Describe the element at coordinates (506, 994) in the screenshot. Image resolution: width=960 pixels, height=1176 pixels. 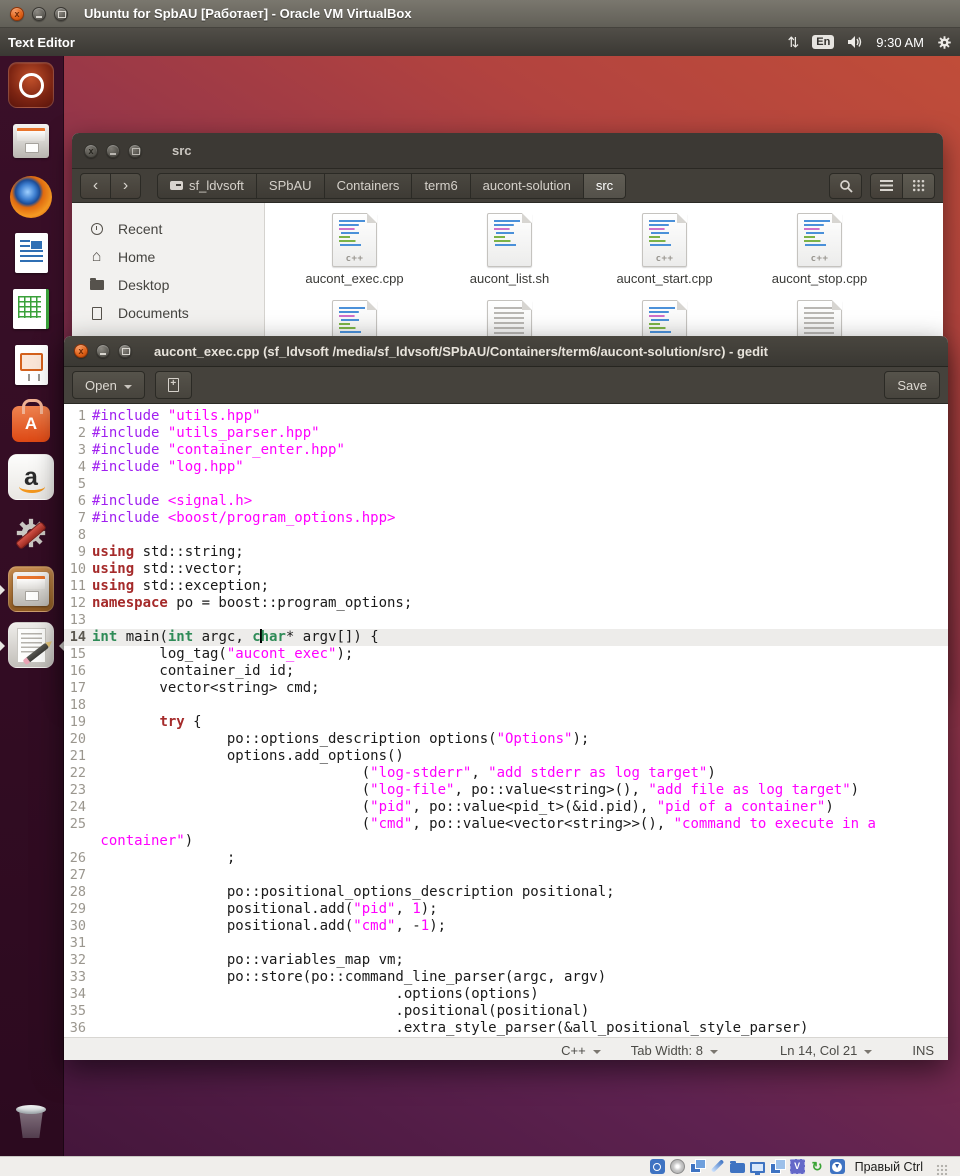
I see `code-line: 34 .options(options)` at that location.